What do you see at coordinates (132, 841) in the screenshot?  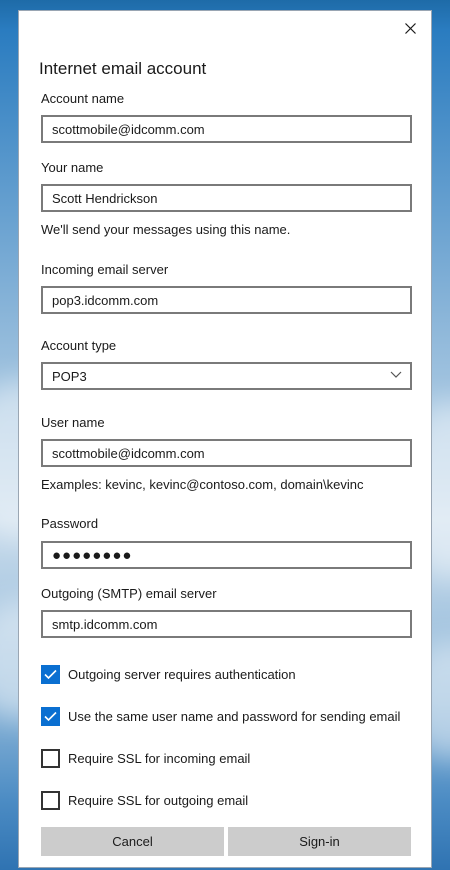 I see `cancel-button: Cancel` at bounding box center [132, 841].